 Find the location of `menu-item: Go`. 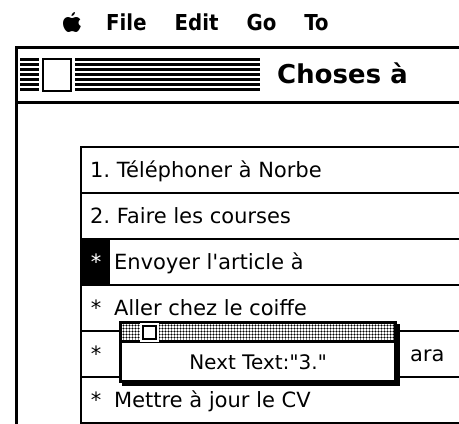

menu-item: Go is located at coordinates (261, 23).